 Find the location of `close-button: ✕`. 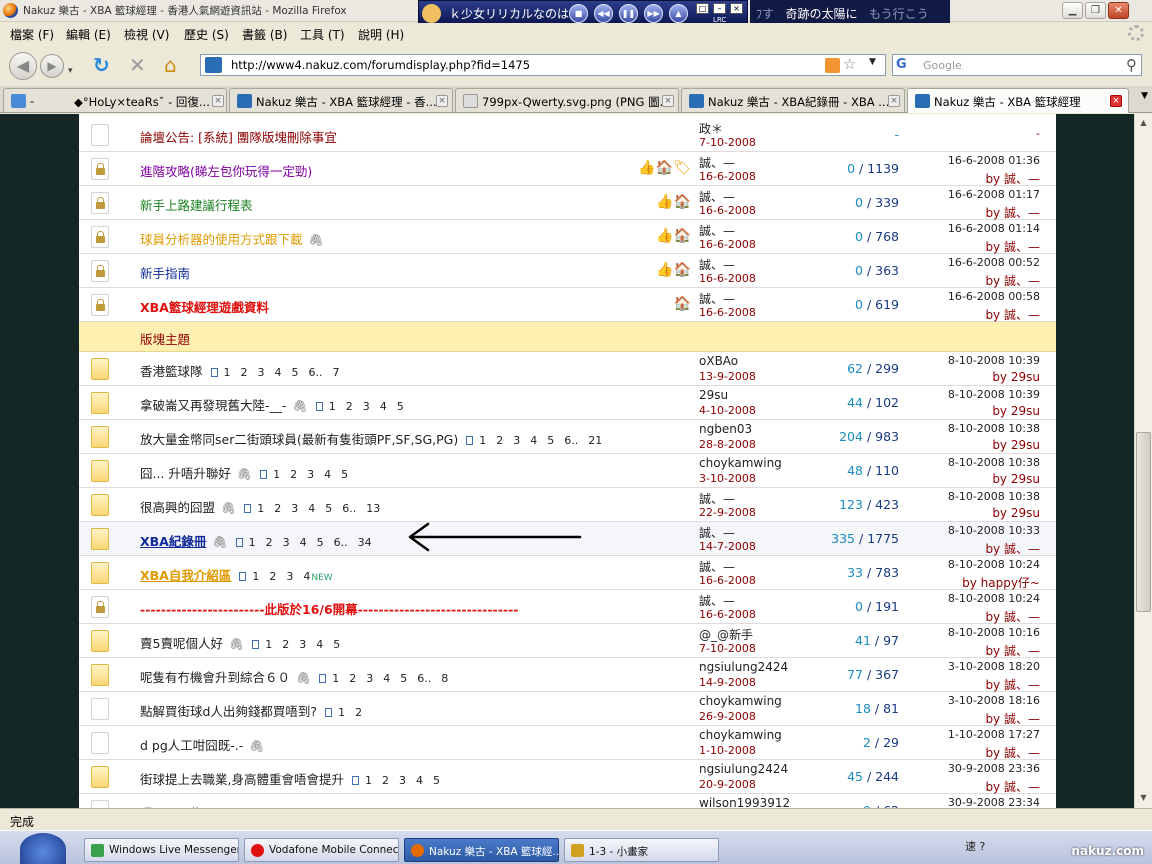

close-button: ✕ is located at coordinates (1118, 10).